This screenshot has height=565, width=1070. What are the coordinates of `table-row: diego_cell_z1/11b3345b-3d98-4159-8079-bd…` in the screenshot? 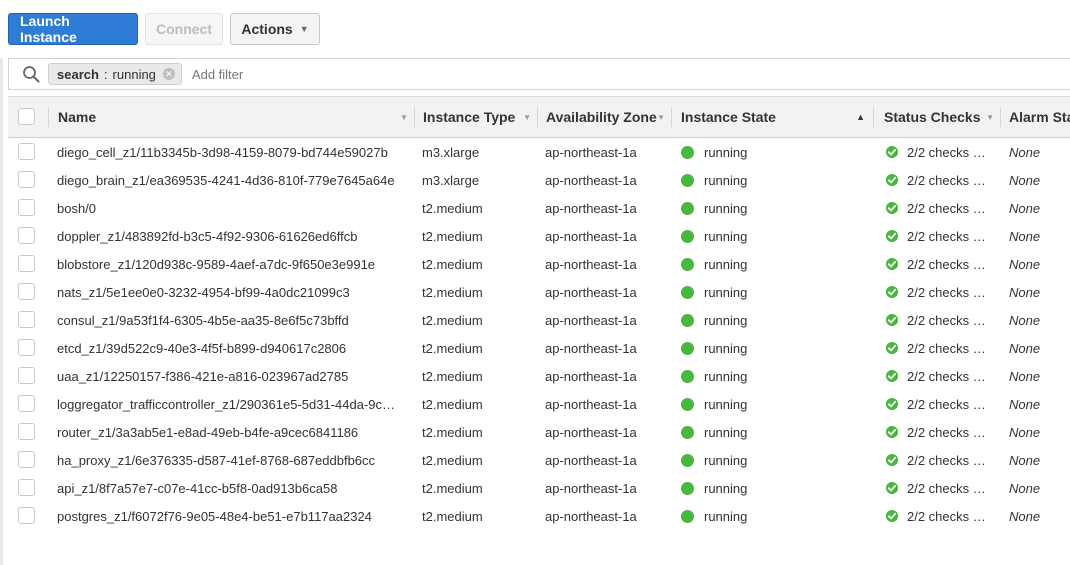 It's located at (539, 152).